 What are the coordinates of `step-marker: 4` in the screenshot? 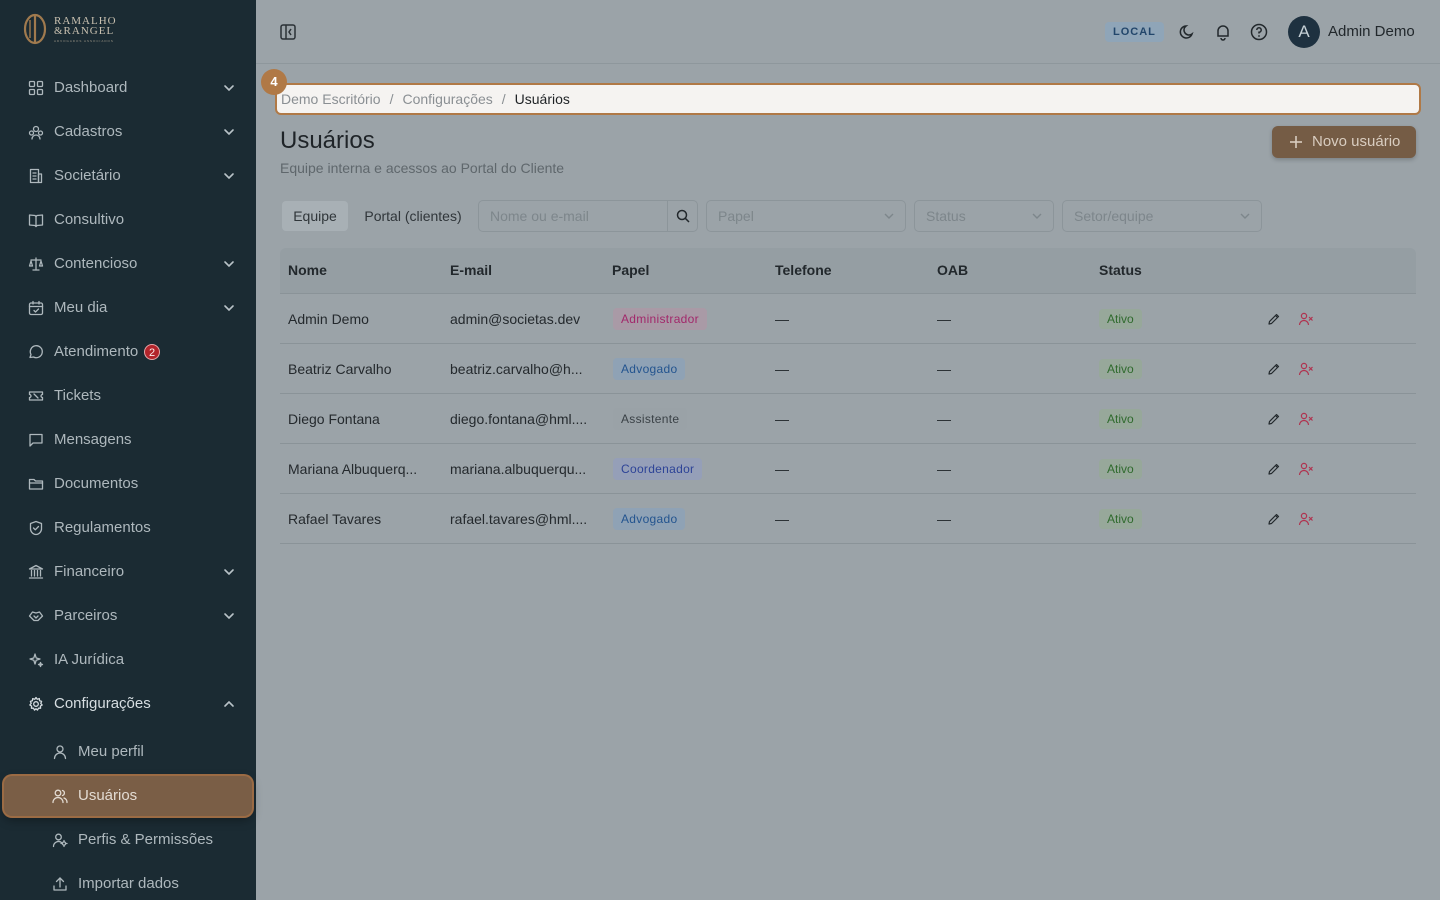 It's located at (274, 82).